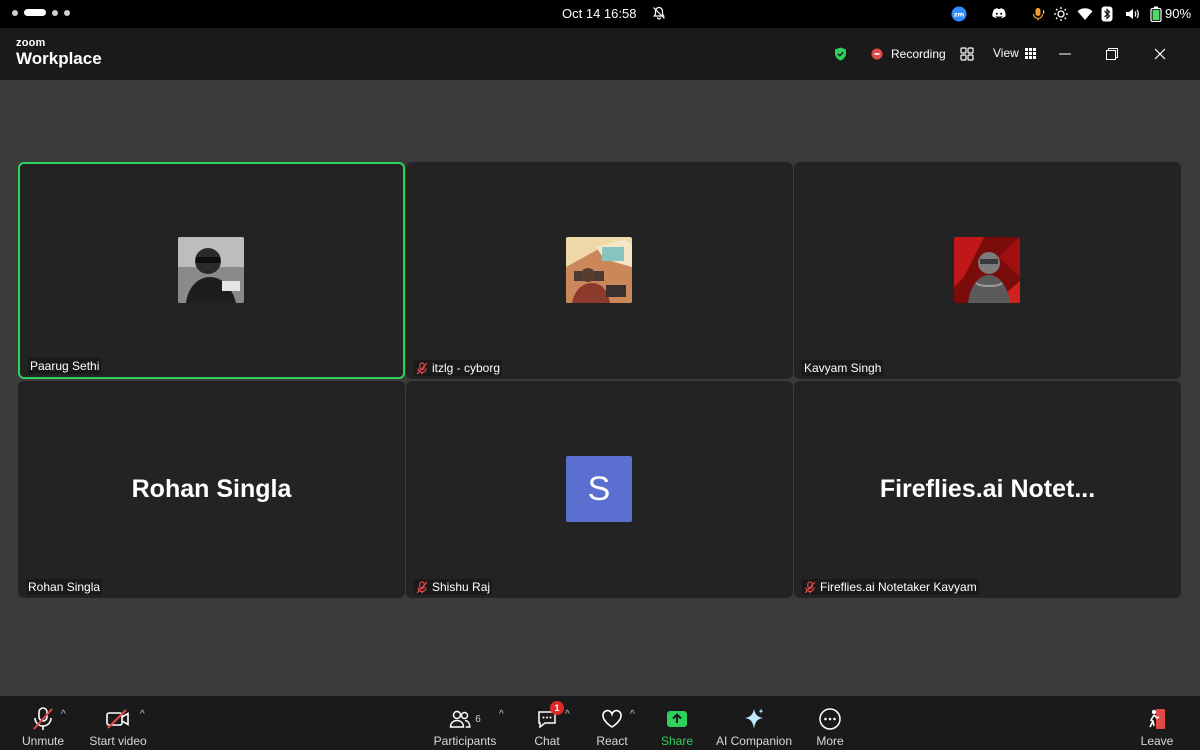 Image resolution: width=1200 pixels, height=750 pixels. What do you see at coordinates (59, 58) in the screenshot?
I see `workplace-logo-text: Workplace` at bounding box center [59, 58].